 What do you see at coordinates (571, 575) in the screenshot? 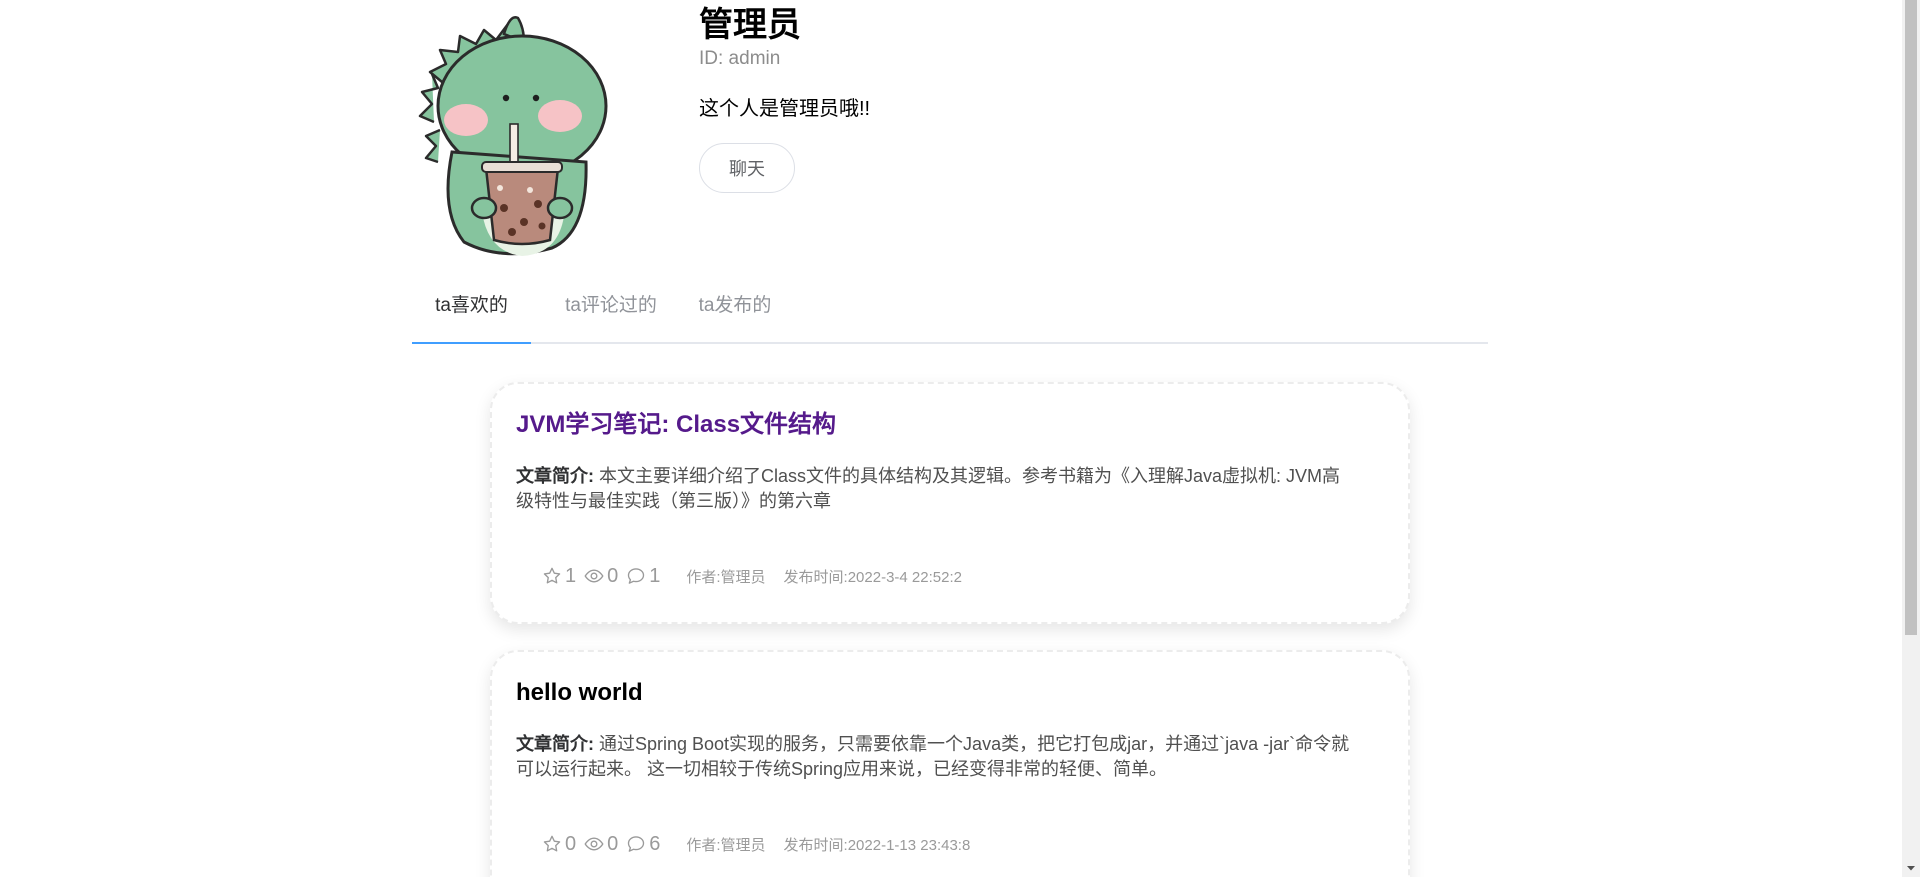
I see `like-count: 1` at bounding box center [571, 575].